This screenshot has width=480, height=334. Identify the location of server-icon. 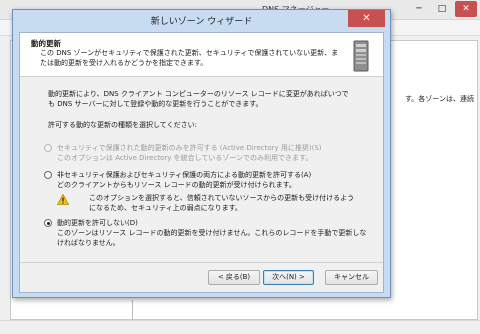
(361, 56).